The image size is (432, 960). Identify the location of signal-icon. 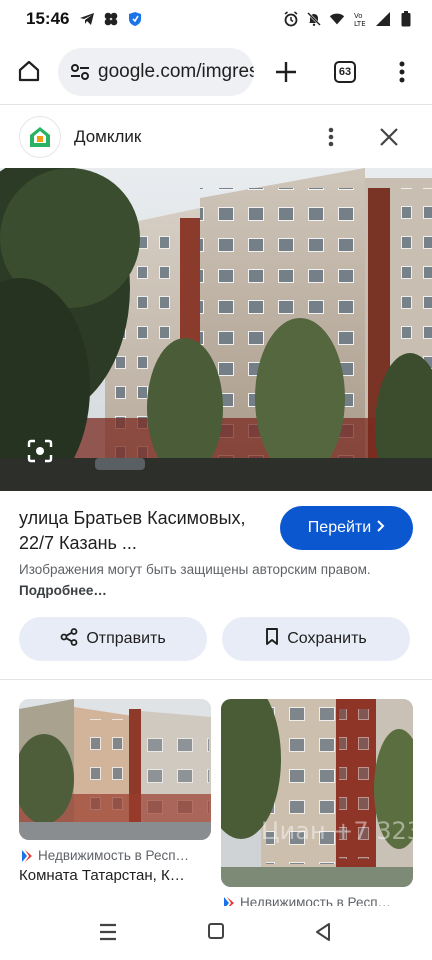
(383, 19).